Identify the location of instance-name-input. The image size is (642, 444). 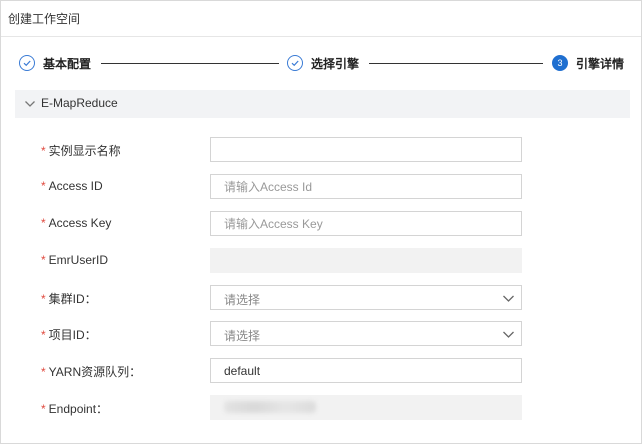
(366, 149).